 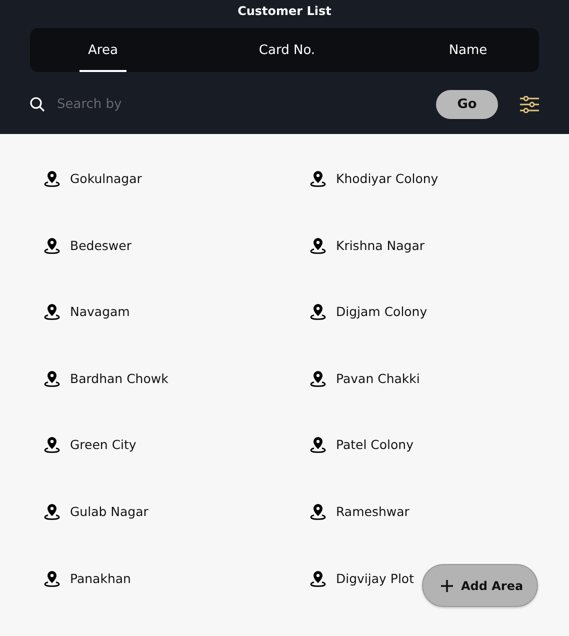 I want to click on area-name: Digjam Colony, so click(x=382, y=311).